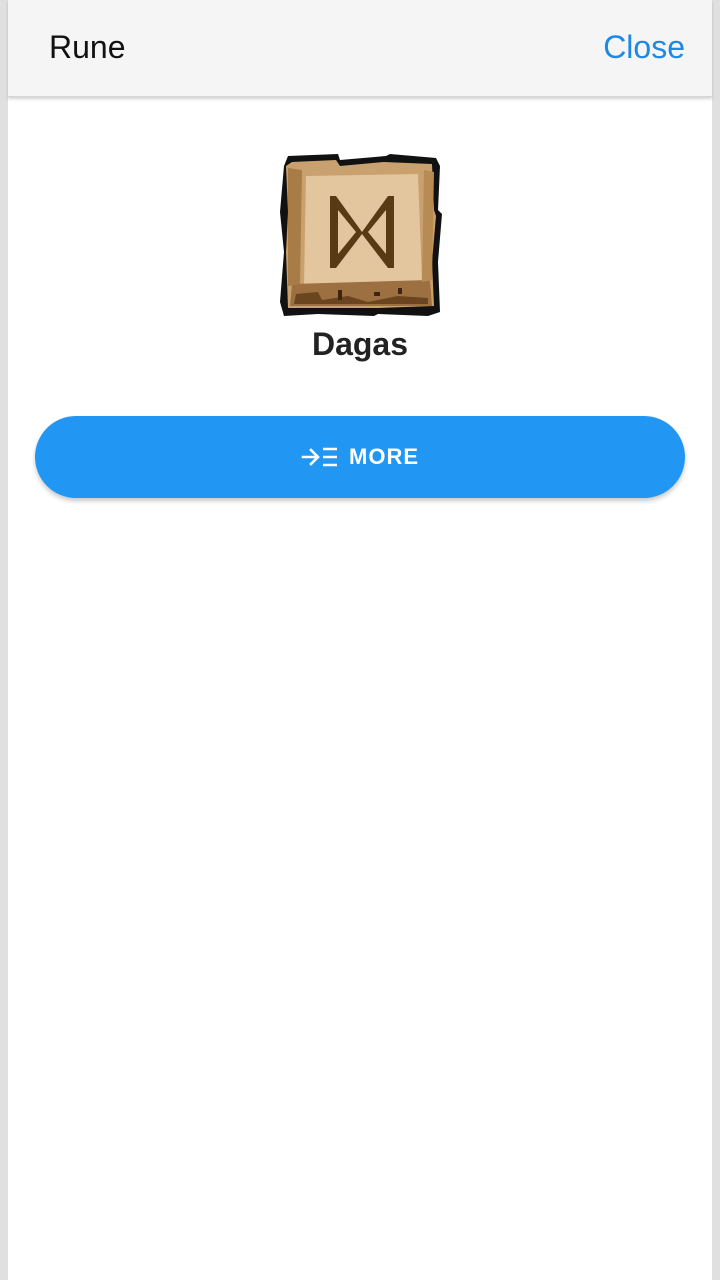 Image resolution: width=720 pixels, height=1280 pixels. Describe the element at coordinates (87, 47) in the screenshot. I see `page-title: Rune` at that location.